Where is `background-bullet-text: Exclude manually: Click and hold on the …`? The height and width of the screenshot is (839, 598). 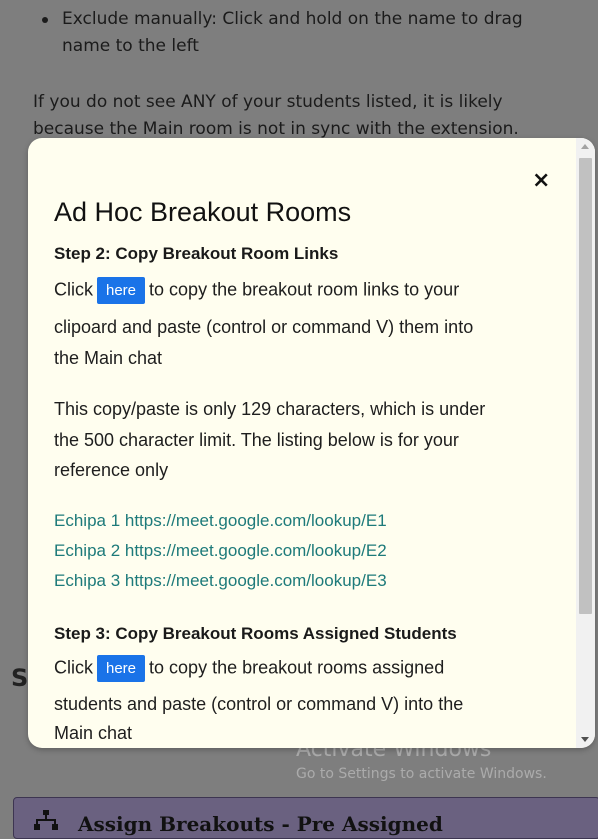
background-bullet-text: Exclude manually: Click and hold on the … is located at coordinates (307, 33).